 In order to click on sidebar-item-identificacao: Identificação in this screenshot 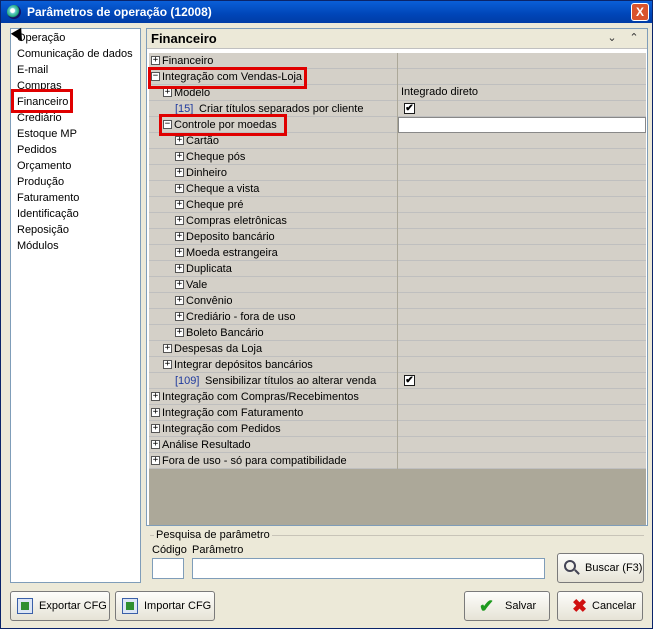, I will do `click(48, 214)`.